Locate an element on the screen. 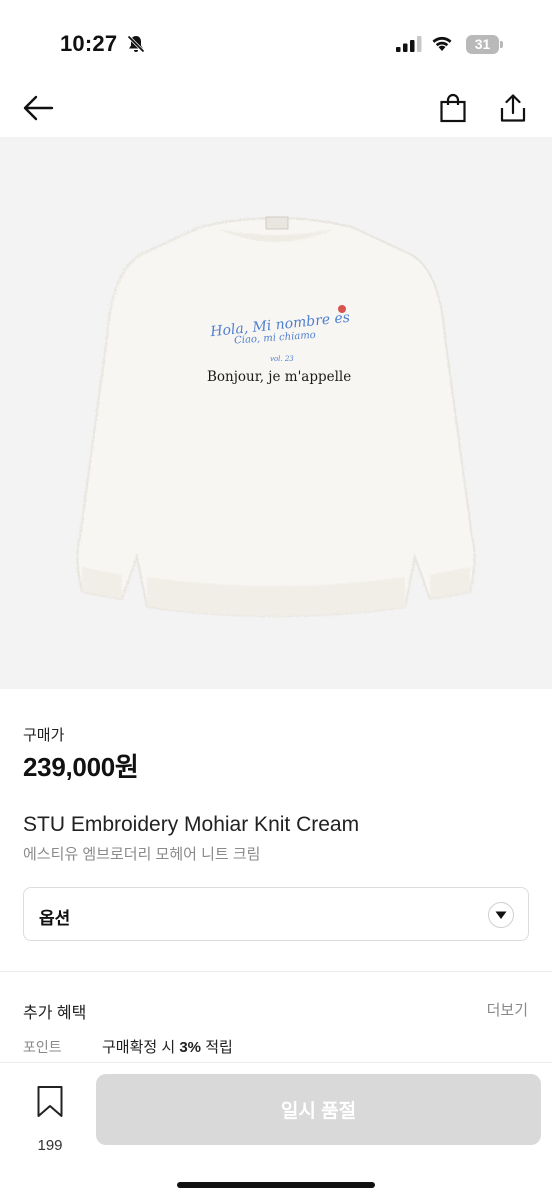  back-button is located at coordinates (38, 108).